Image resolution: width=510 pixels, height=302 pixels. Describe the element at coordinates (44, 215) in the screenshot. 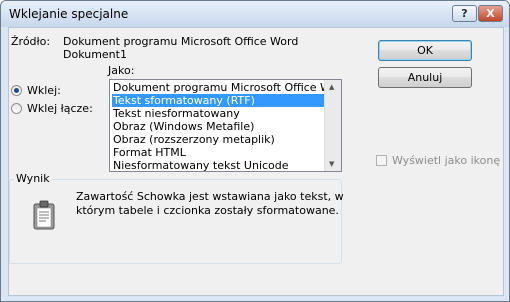

I see `clipboard-icon` at that location.